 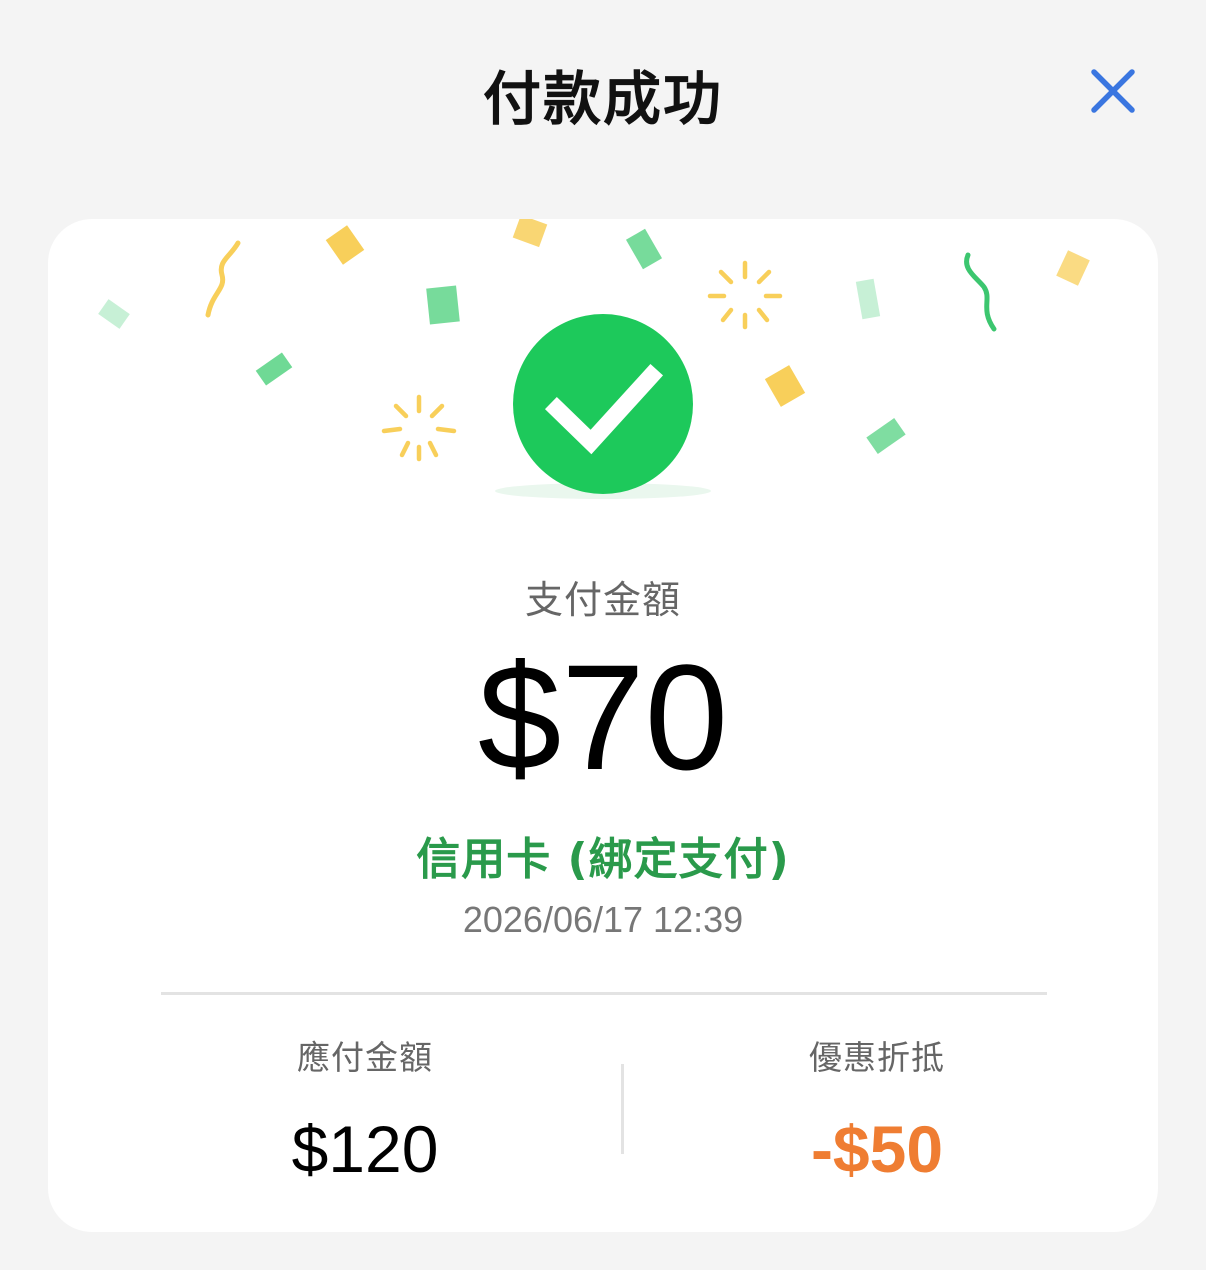 I want to click on header: 付款成功, so click(x=603, y=95).